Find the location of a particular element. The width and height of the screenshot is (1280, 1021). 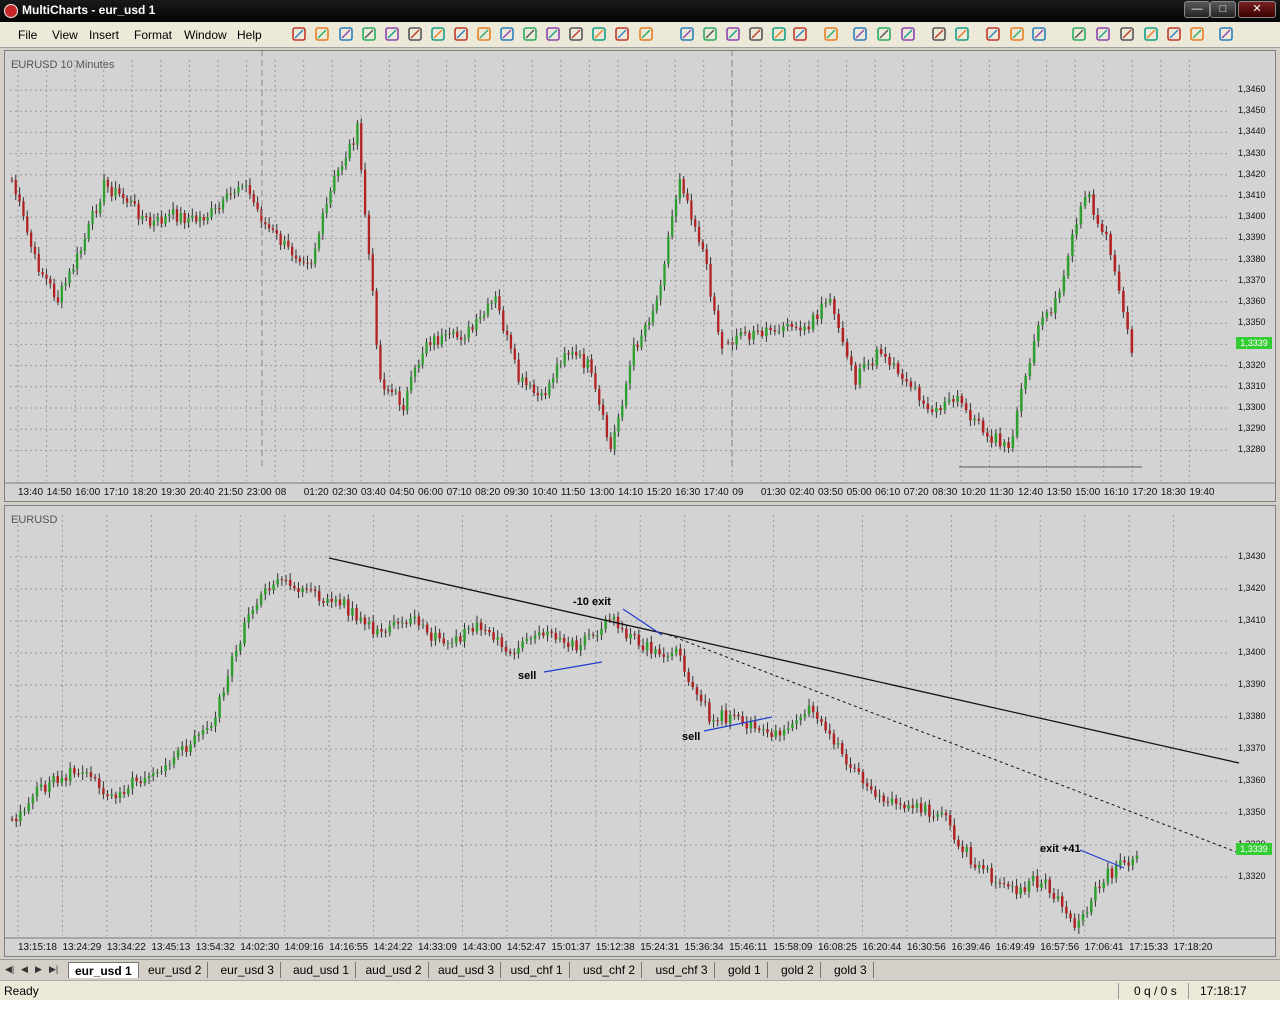

tab-usd_chf-1: usd_chf 1 is located at coordinates (537, 970).